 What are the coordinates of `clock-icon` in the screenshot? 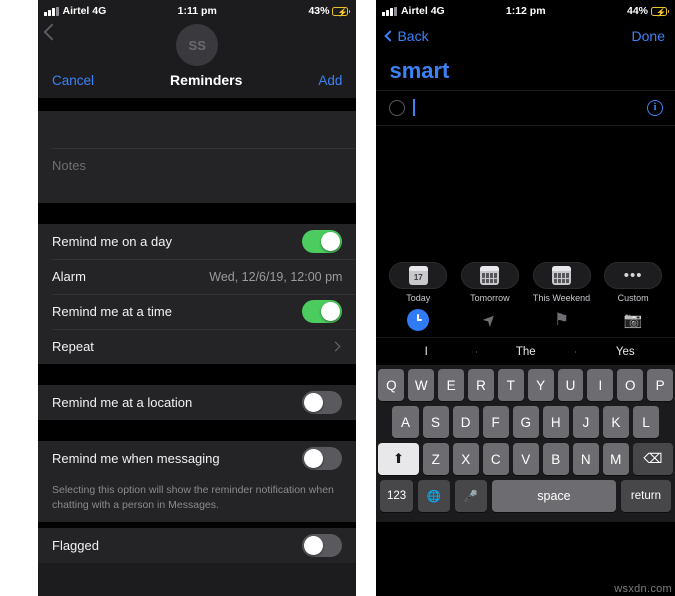 It's located at (418, 320).